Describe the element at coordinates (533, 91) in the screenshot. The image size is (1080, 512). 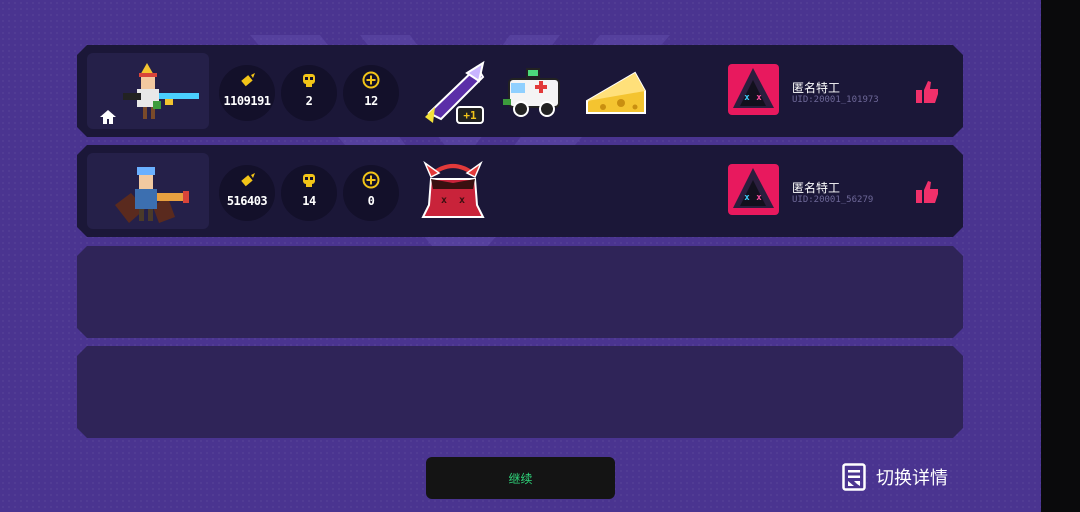
I see `ambulance-item` at that location.